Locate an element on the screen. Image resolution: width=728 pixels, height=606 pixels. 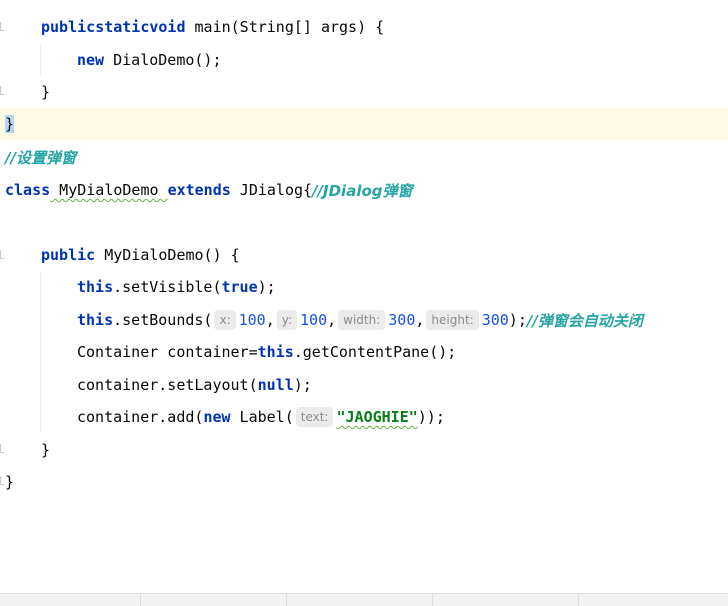
code-text: .getContentPane(); is located at coordinates (375, 352).